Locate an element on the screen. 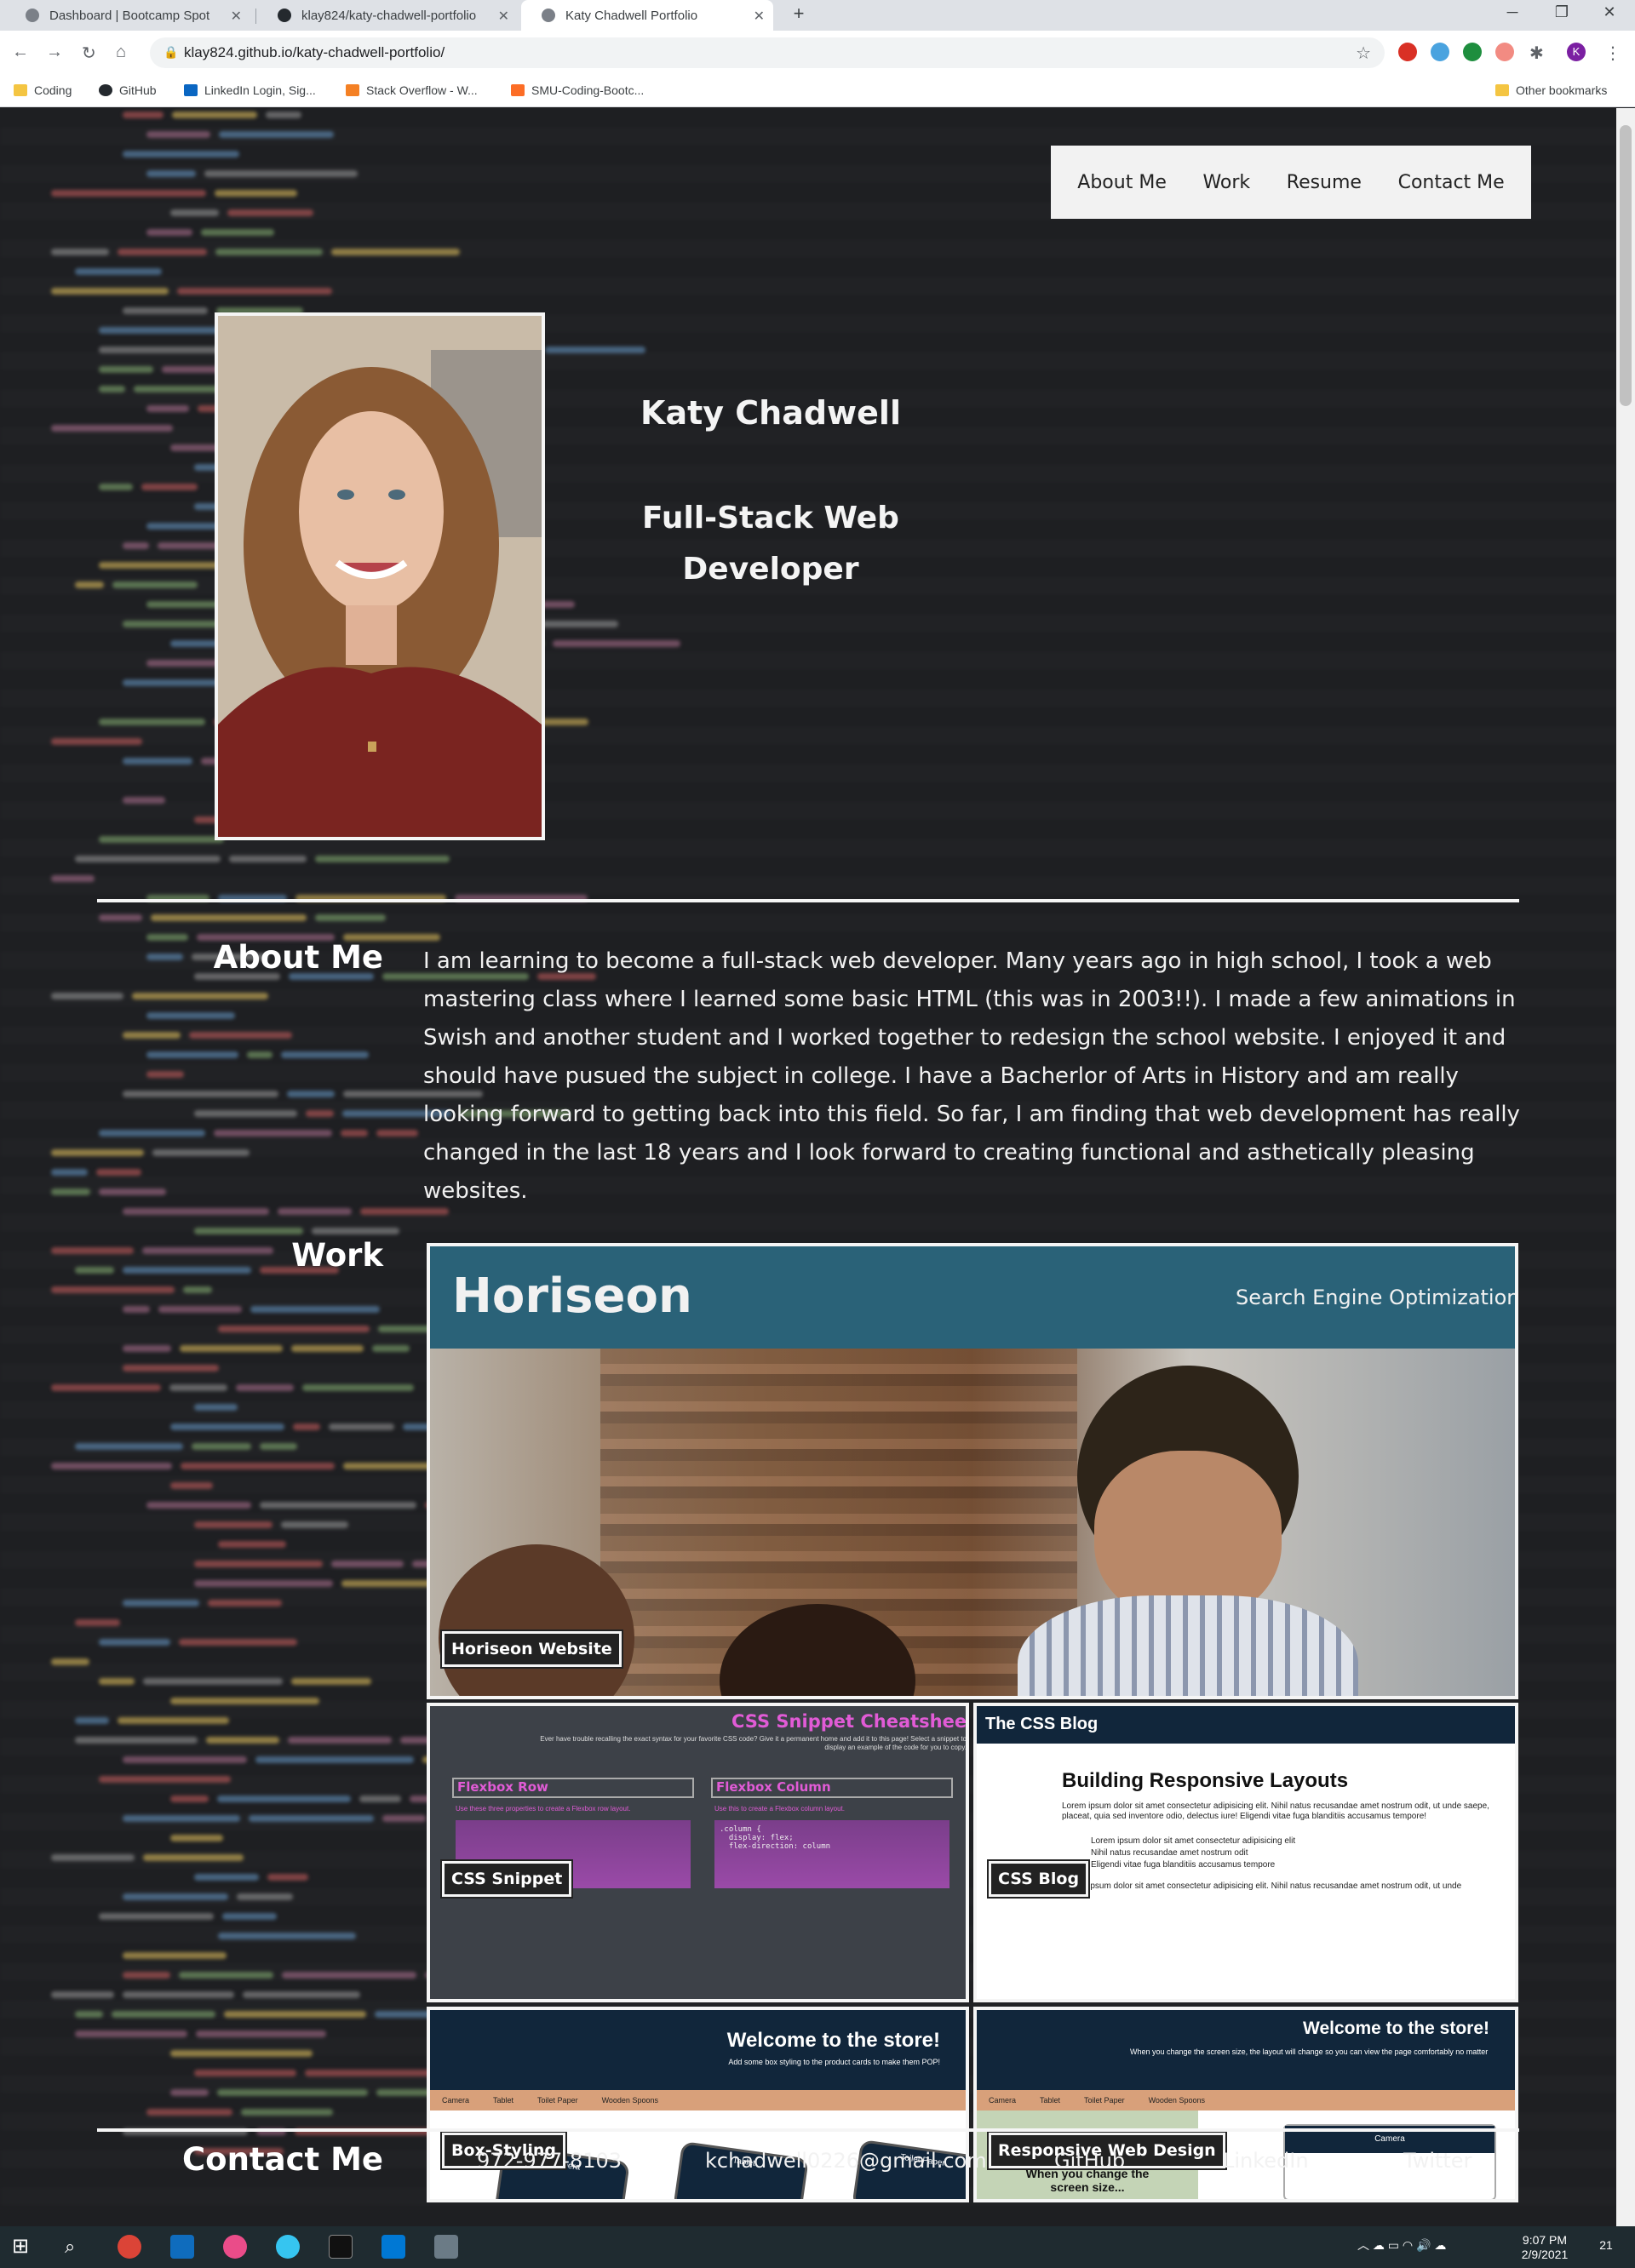  bookmark-github: GitHub is located at coordinates (128, 90).